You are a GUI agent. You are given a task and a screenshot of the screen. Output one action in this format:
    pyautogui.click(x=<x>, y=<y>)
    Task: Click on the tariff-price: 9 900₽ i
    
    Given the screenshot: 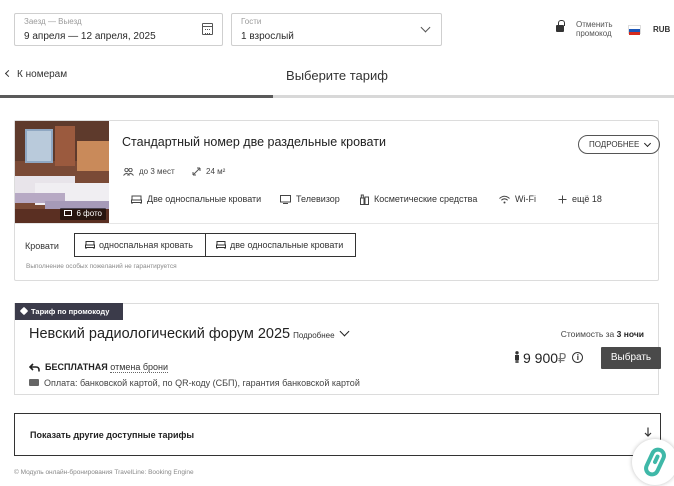 What is the action you would take?
    pyautogui.click(x=549, y=358)
    